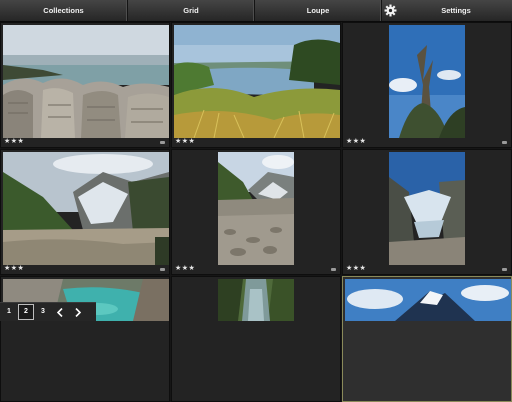 Image resolution: width=512 pixels, height=402 pixels. I want to click on photo-cell-selected, so click(427, 339).